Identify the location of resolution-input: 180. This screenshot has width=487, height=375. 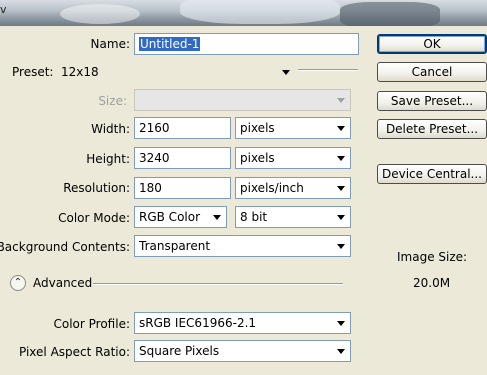
(182, 188).